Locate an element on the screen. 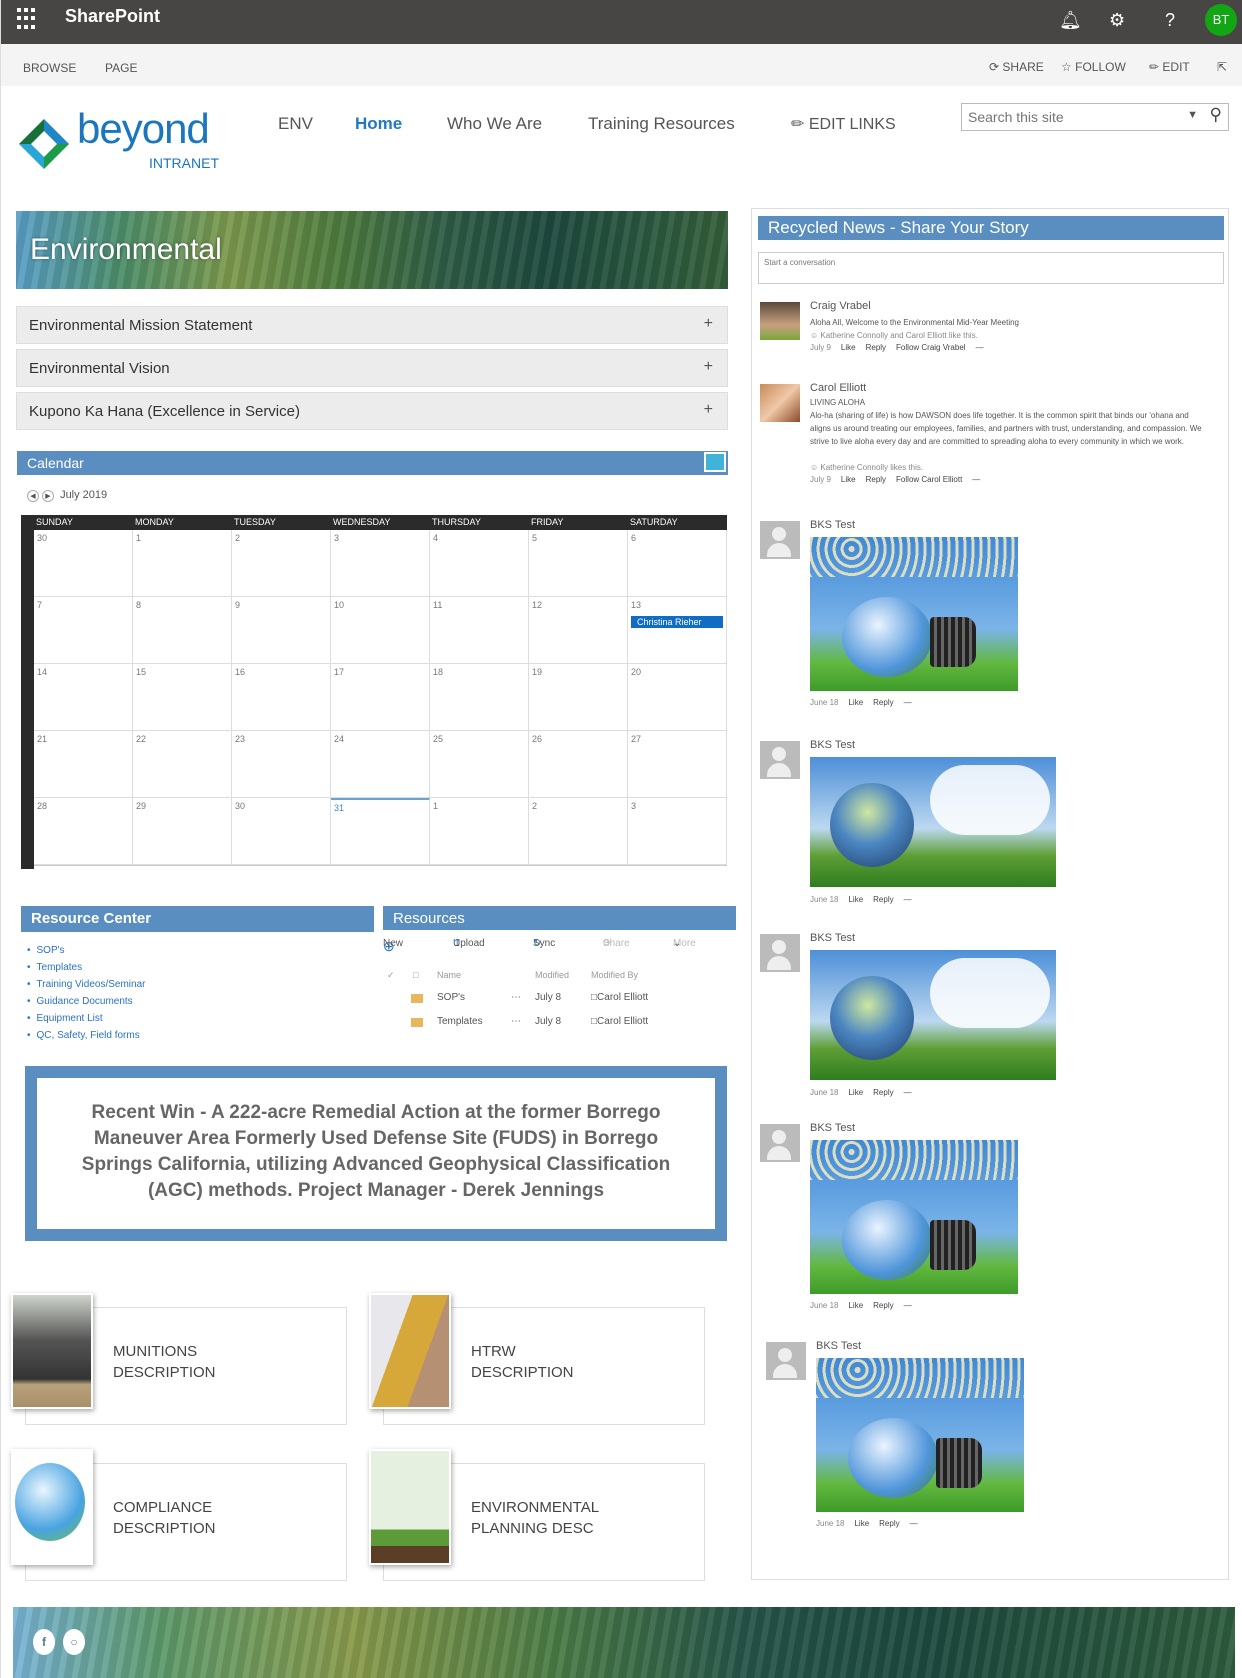 This screenshot has width=1242, height=1678. tile-compliance: COMPLIANCE DESCRIPTION is located at coordinates (179, 1515).